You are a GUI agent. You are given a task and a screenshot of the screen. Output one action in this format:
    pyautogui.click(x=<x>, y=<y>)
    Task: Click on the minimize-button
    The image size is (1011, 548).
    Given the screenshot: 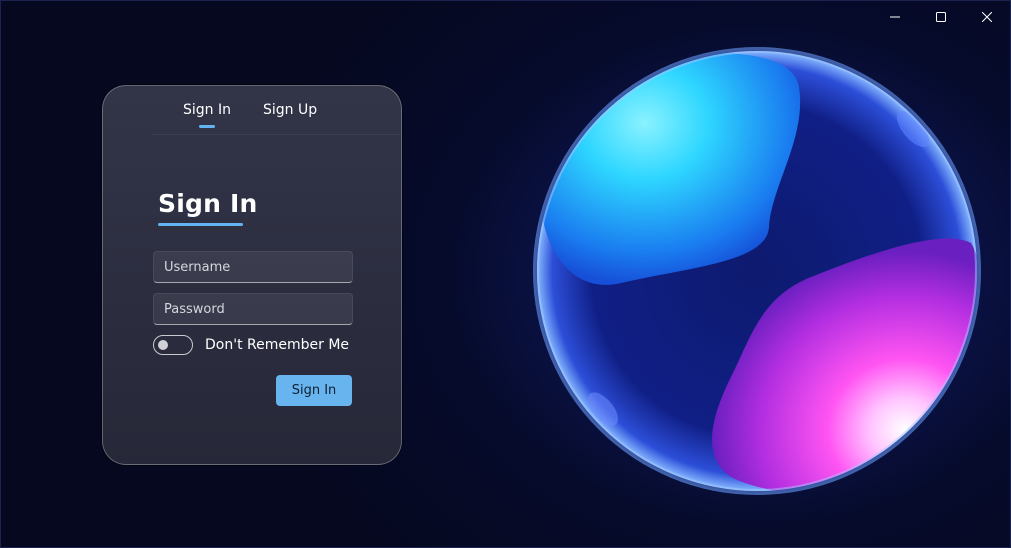 What is the action you would take?
    pyautogui.click(x=895, y=17)
    